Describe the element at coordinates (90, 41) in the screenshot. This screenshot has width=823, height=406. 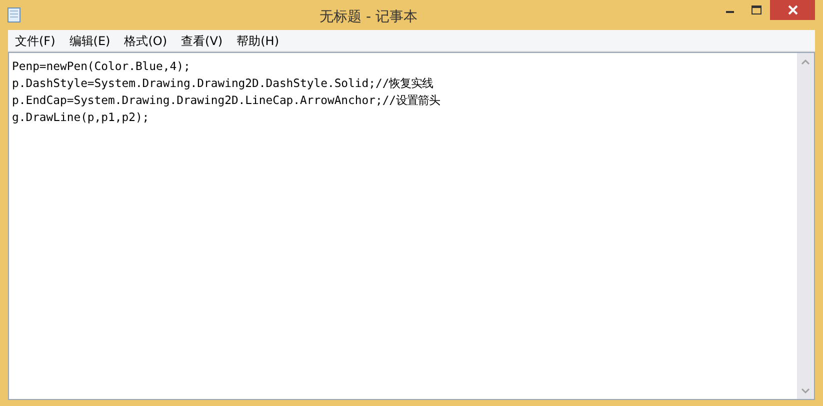
I see `menu-item: 编辑(E)` at that location.